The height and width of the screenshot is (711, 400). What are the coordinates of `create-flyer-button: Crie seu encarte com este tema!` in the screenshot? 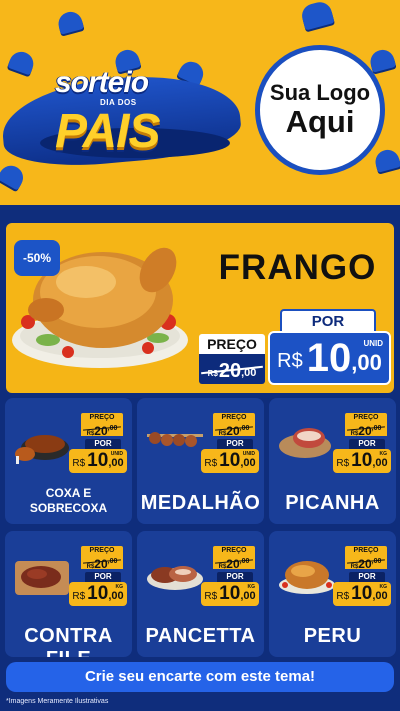 It's located at (200, 677).